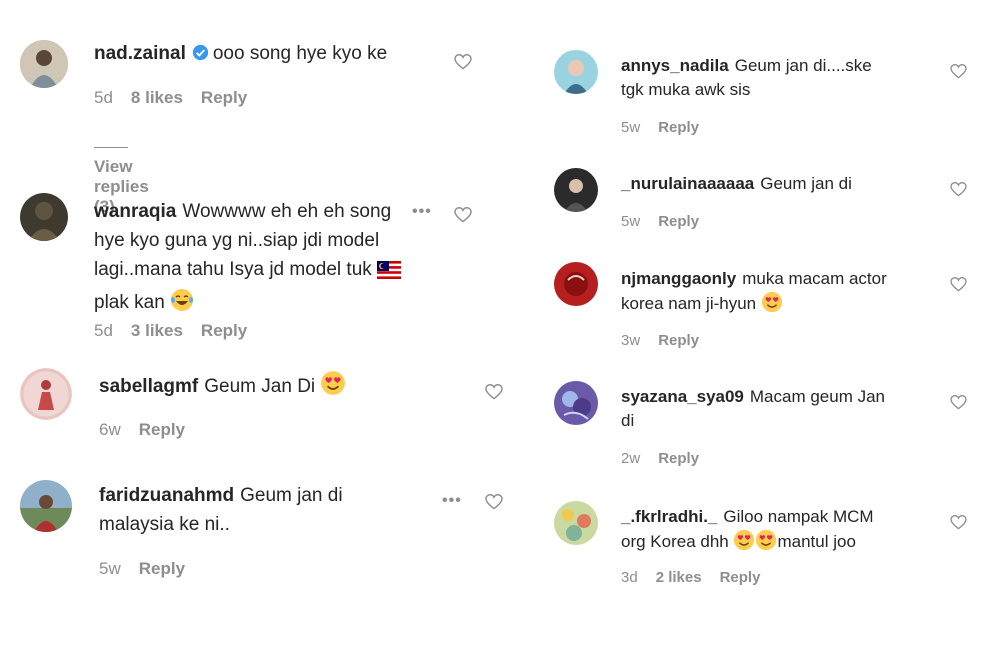  Describe the element at coordinates (798, 516) in the screenshot. I see `comment-text-line: Giloo nampak MCM` at that location.